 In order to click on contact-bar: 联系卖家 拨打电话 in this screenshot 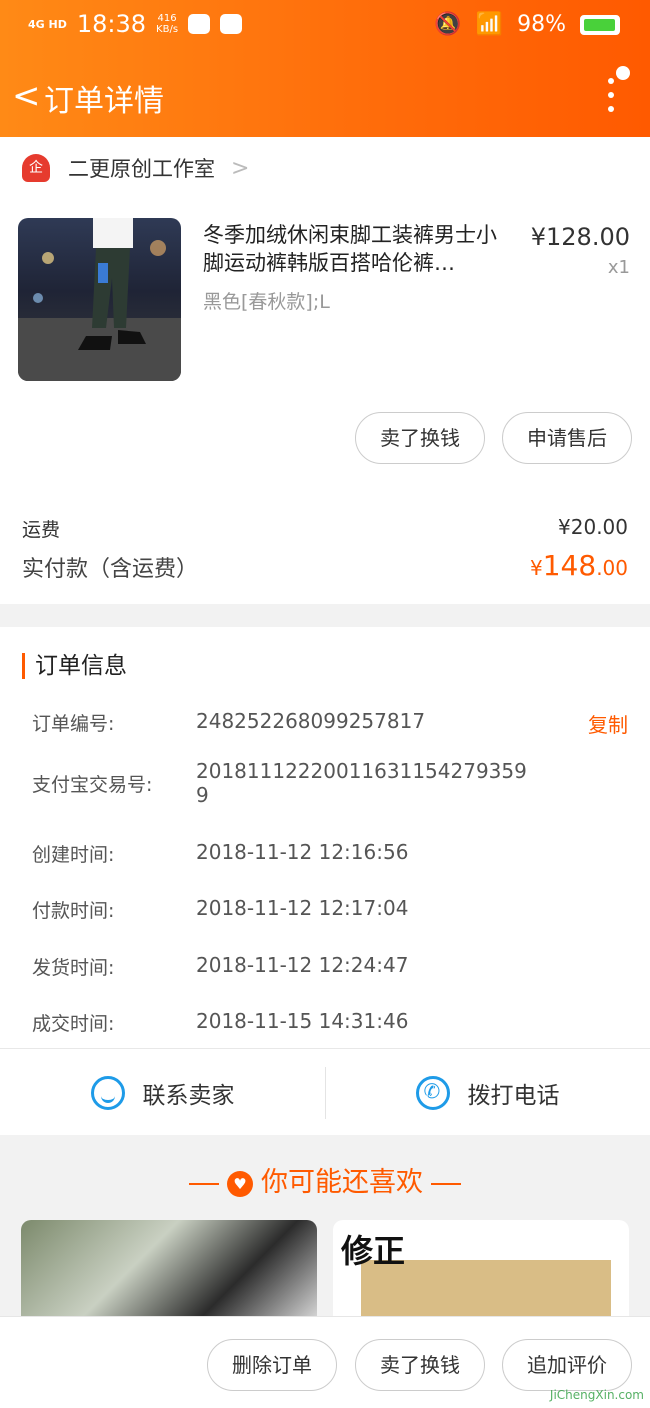, I will do `click(325, 1091)`.